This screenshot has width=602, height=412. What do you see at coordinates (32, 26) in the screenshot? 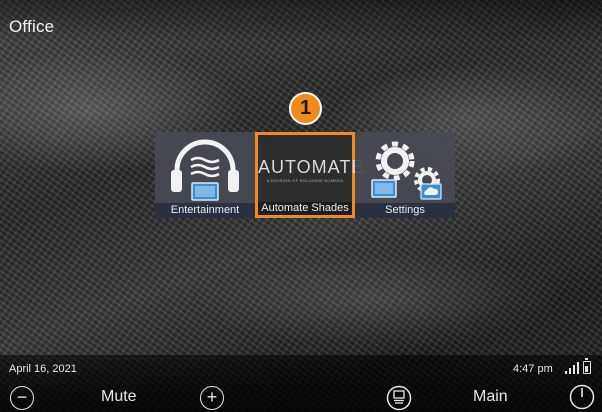
I see `room-title: Office` at bounding box center [32, 26].